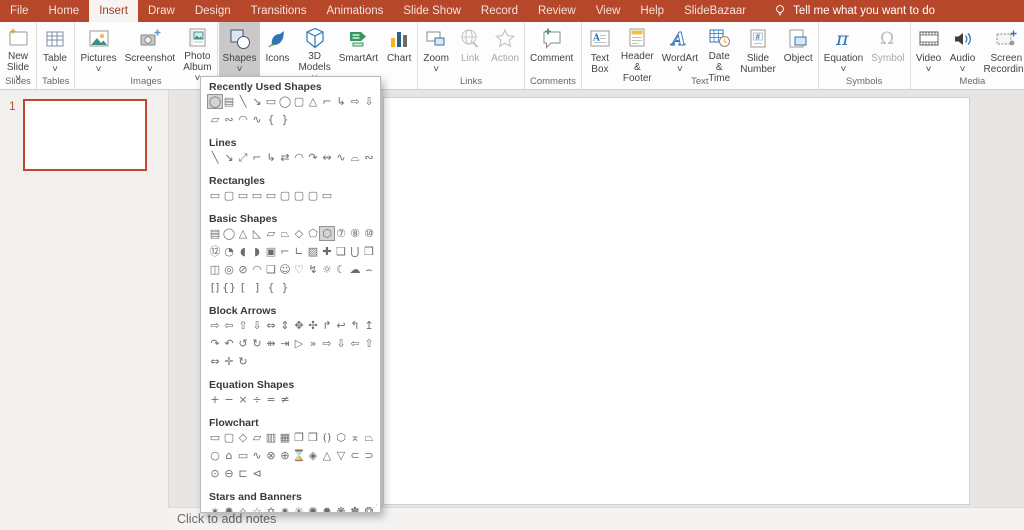 This screenshot has height=530, width=1024. Describe the element at coordinates (355, 508) in the screenshot. I see `shape-star-24-point: ✽` at that location.